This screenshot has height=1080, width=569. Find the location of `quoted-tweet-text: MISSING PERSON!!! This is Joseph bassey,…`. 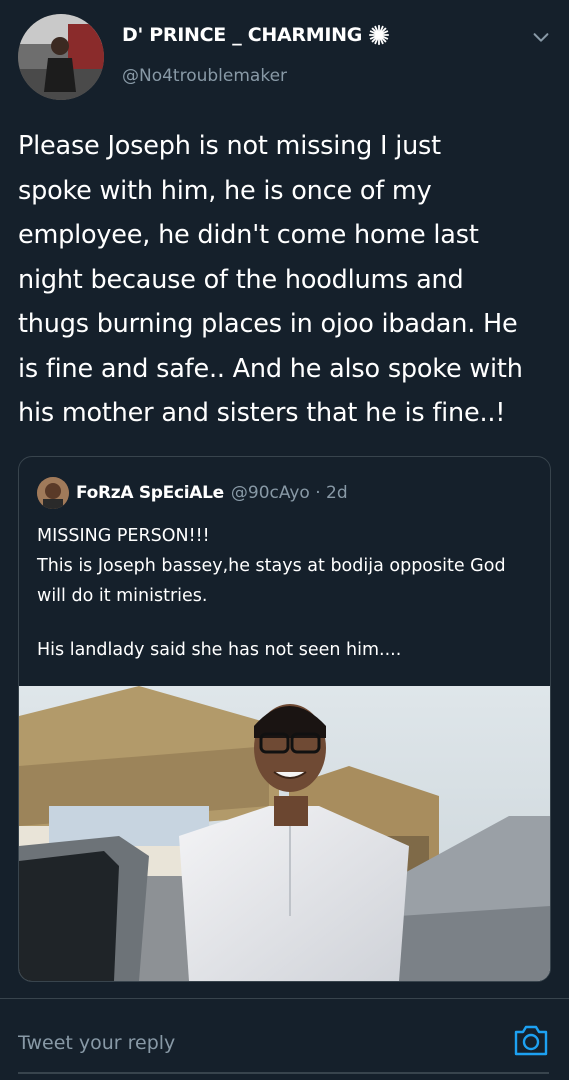

quoted-tweet-text: MISSING PERSON!!! This is Joseph bassey,… is located at coordinates (287, 593).